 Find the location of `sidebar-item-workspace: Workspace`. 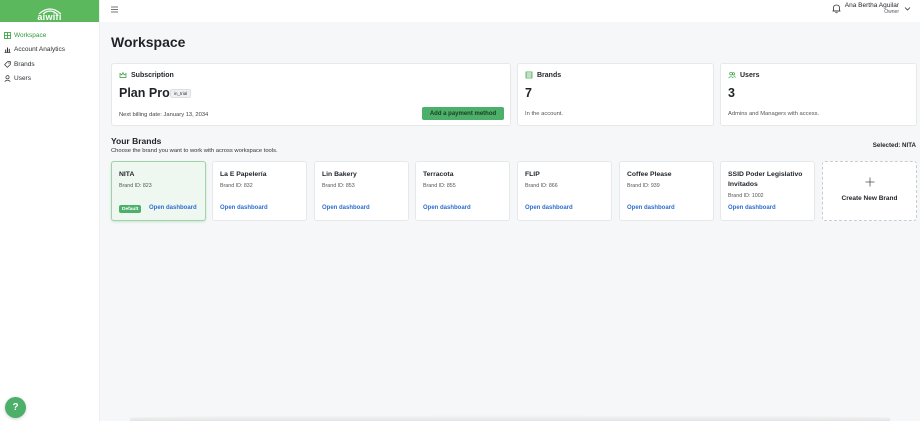

sidebar-item-workspace: Workspace is located at coordinates (49, 35).